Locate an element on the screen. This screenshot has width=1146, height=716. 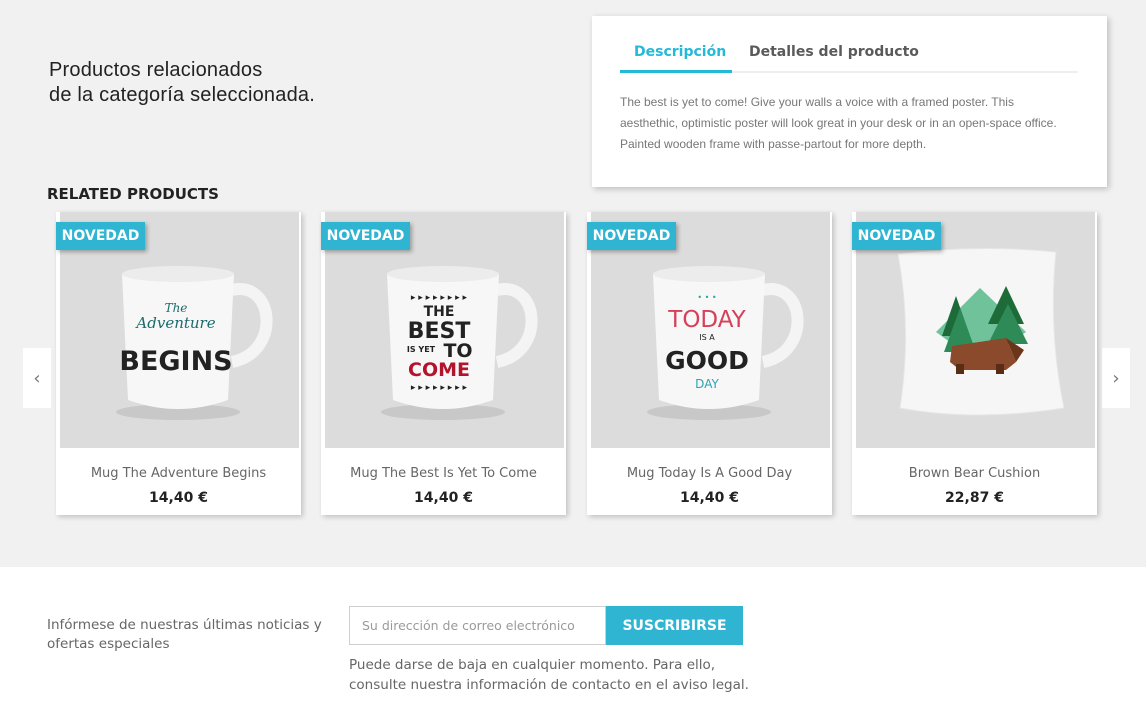
product-card-cushion: NOVEDAD Brown Bear Cushion 22,87 € is located at coordinates (974, 363).